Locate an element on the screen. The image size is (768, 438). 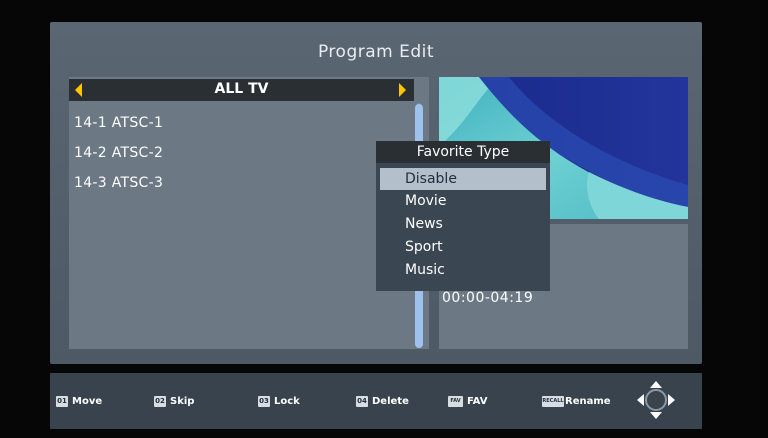
key-label: Delete is located at coordinates (390, 401).